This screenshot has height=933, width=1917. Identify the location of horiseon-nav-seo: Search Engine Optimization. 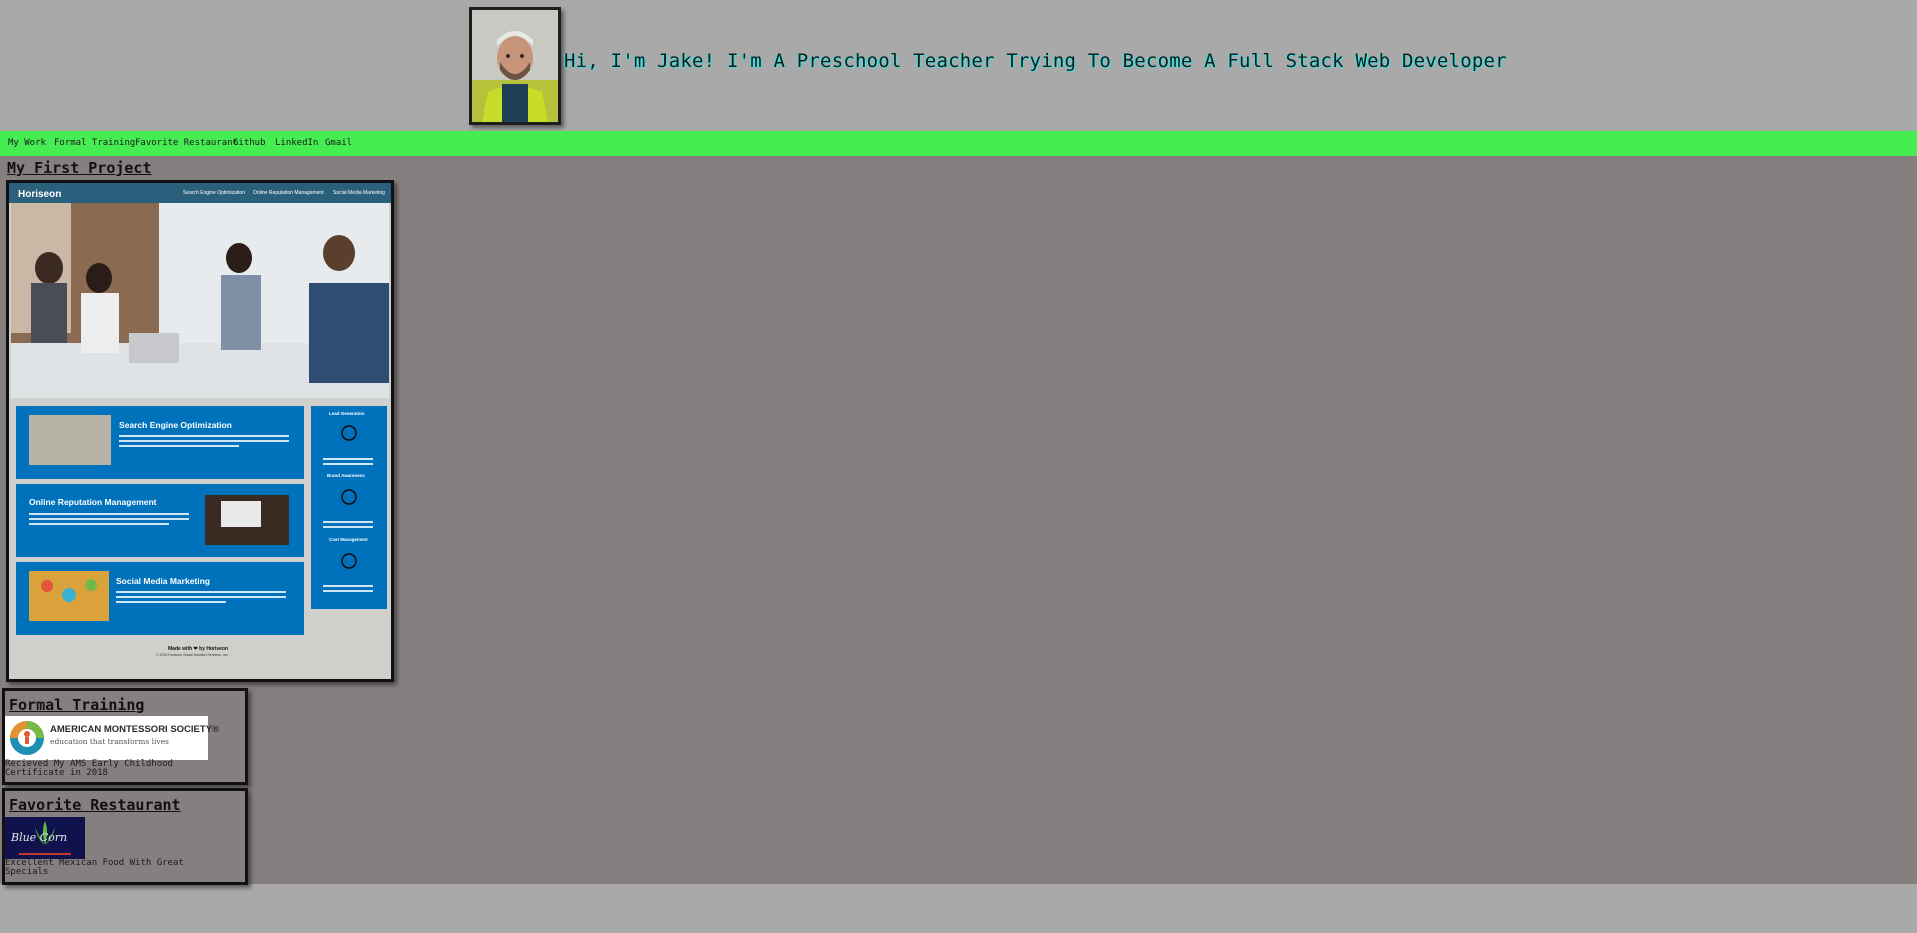
(214, 193).